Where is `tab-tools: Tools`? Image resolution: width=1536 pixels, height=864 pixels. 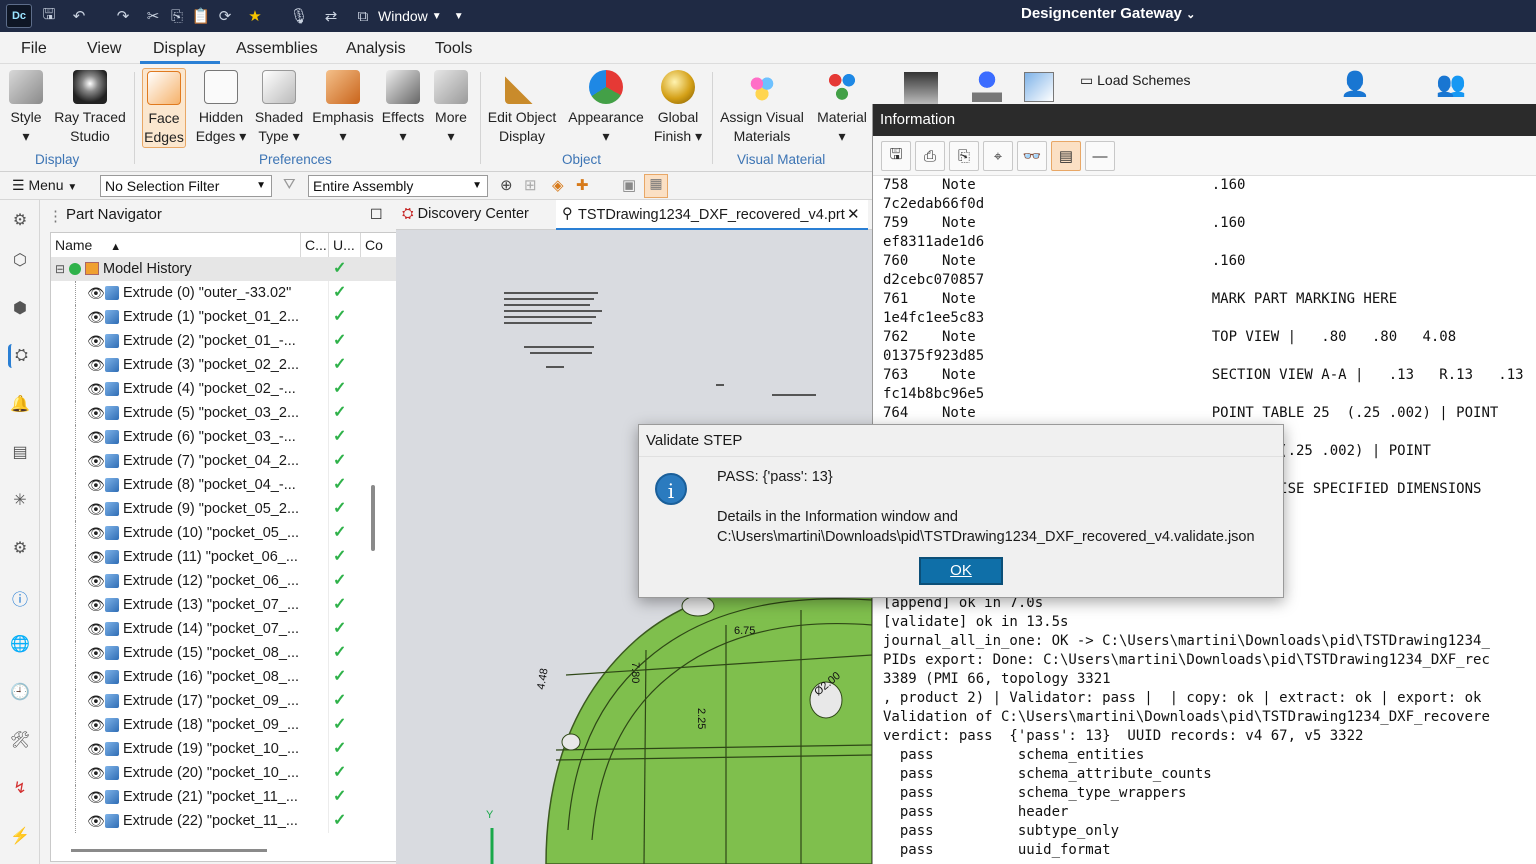
tab-tools: Tools is located at coordinates (453, 49).